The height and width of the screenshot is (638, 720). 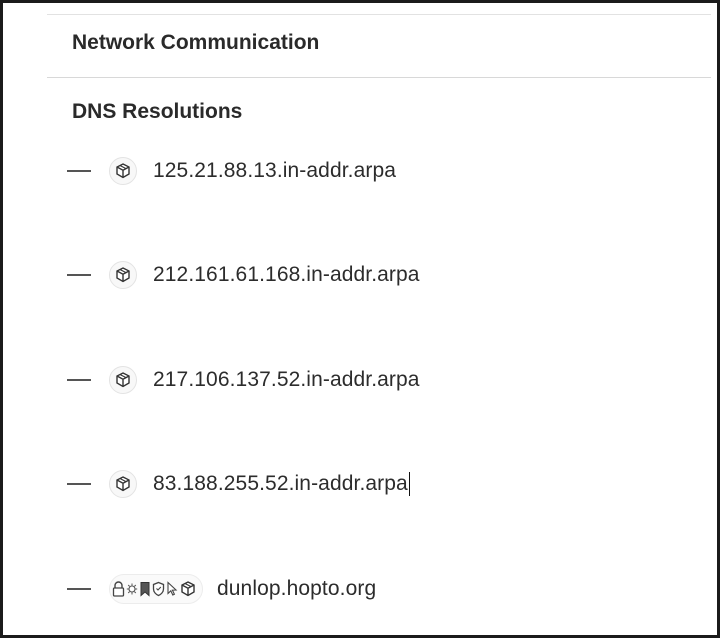 I want to click on list-item: dunlop.hopto.org, so click(x=221, y=589).